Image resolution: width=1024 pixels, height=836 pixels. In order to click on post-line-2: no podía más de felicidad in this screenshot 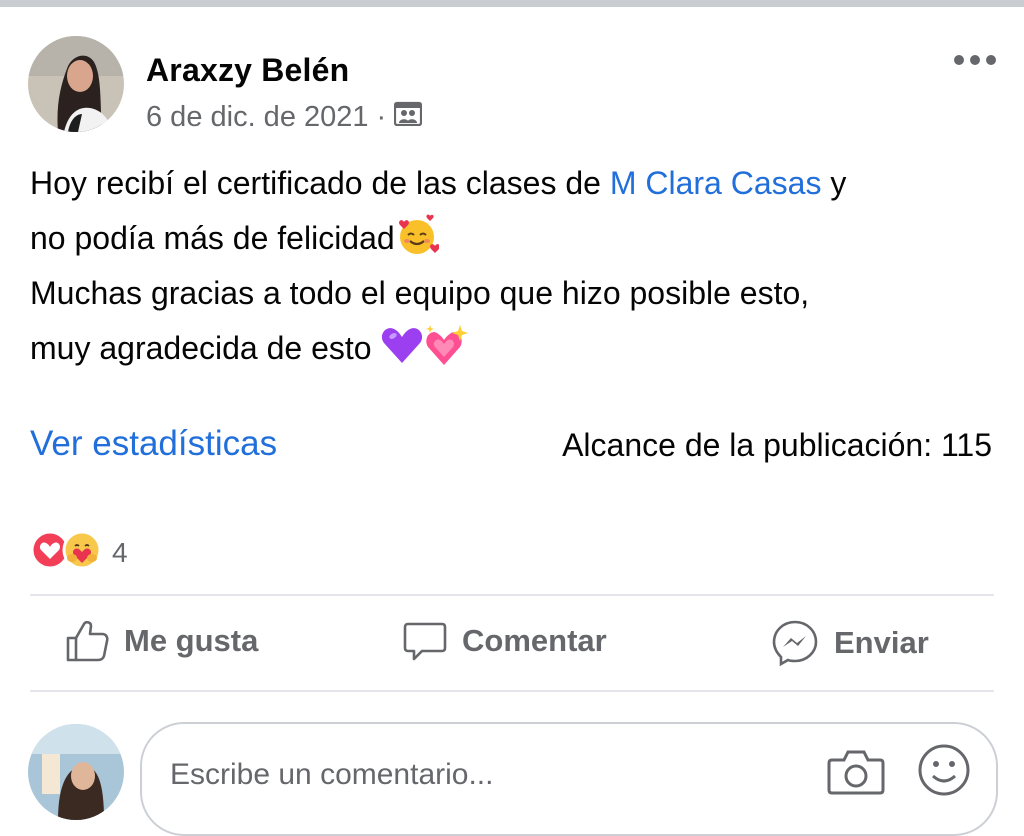, I will do `click(512, 238)`.